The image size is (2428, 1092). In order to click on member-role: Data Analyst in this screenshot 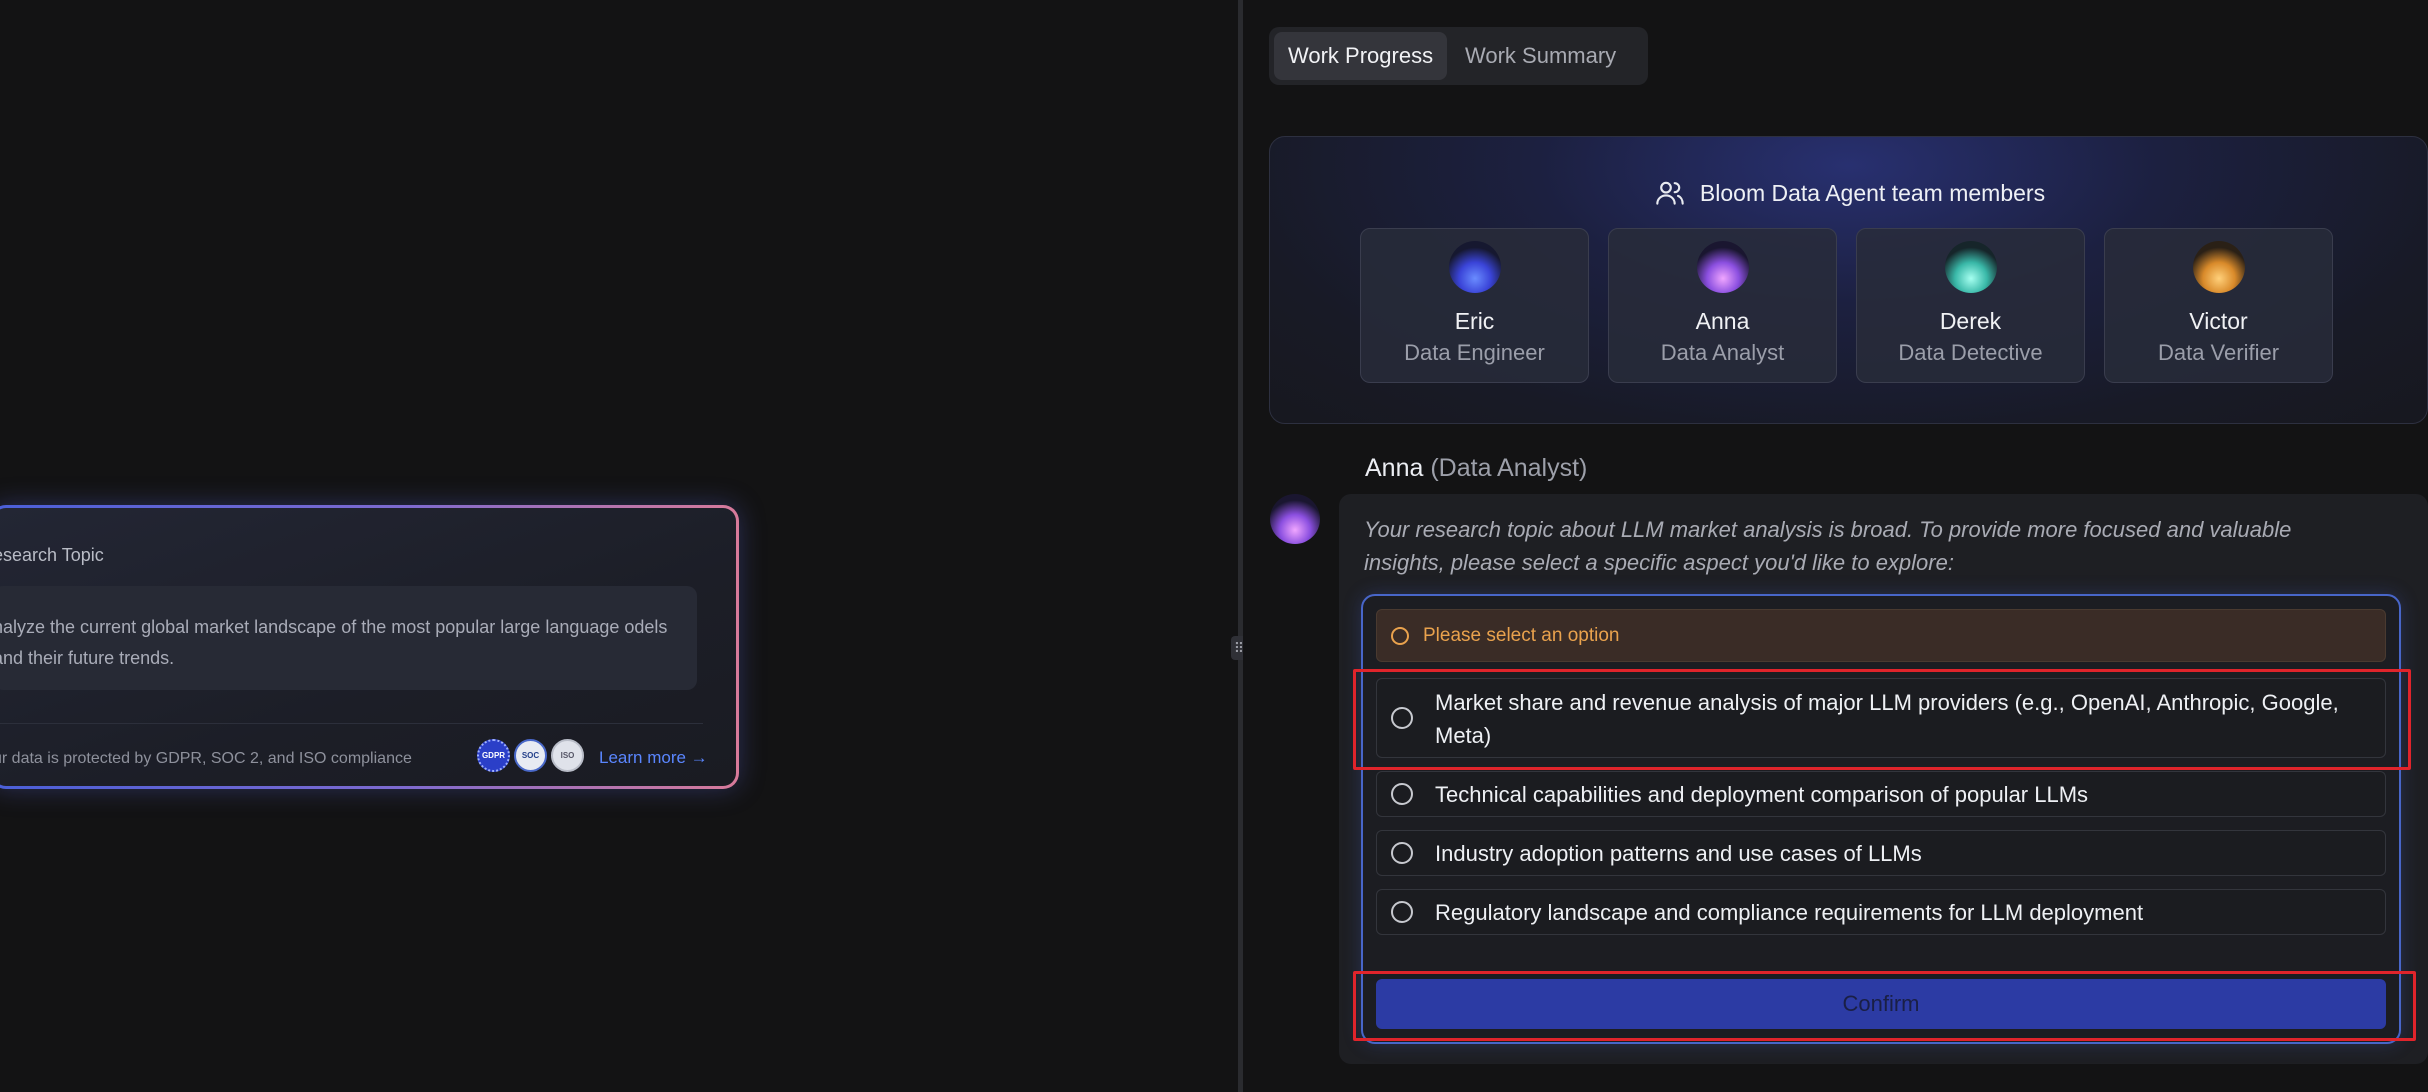, I will do `click(1722, 352)`.